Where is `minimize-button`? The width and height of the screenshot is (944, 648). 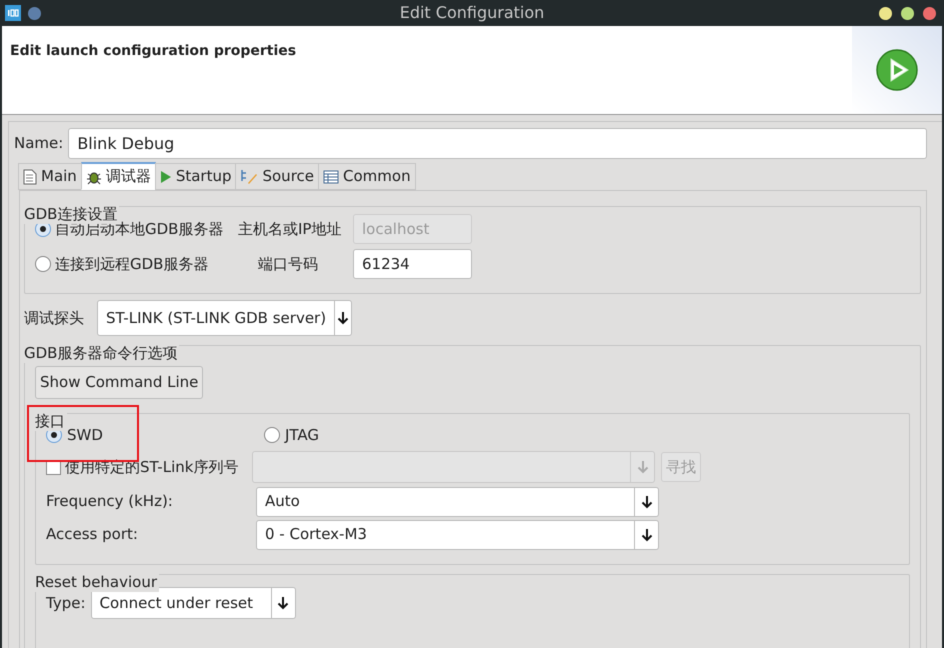
minimize-button is located at coordinates (885, 13).